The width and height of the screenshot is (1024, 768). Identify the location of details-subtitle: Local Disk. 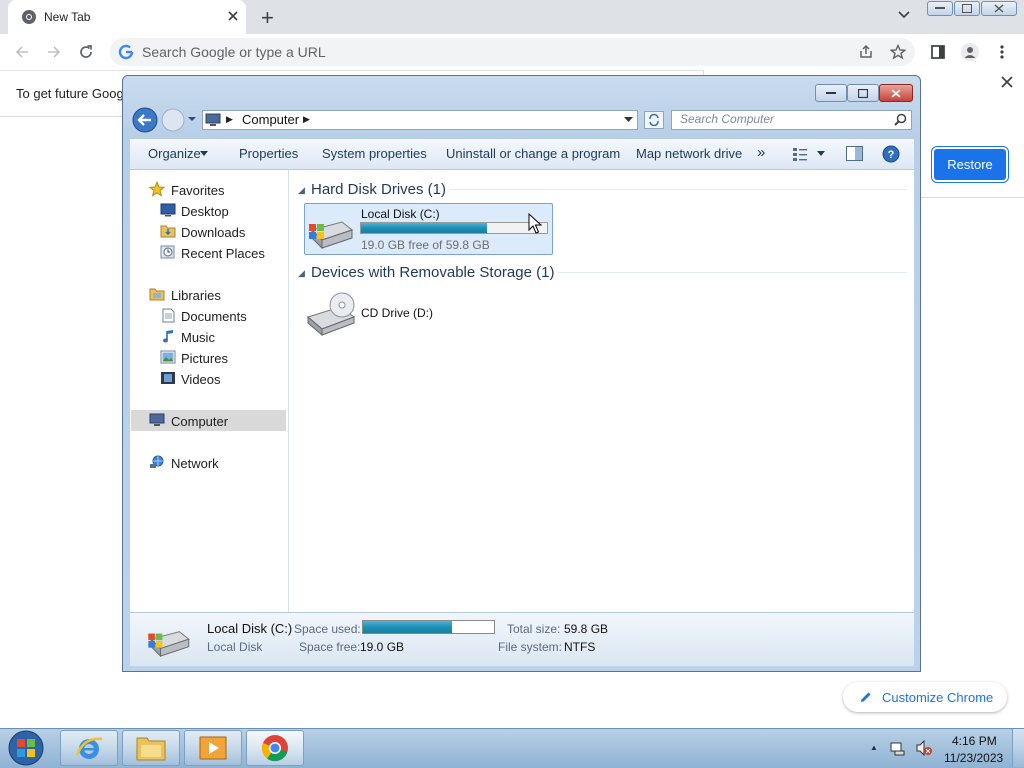
(235, 647).